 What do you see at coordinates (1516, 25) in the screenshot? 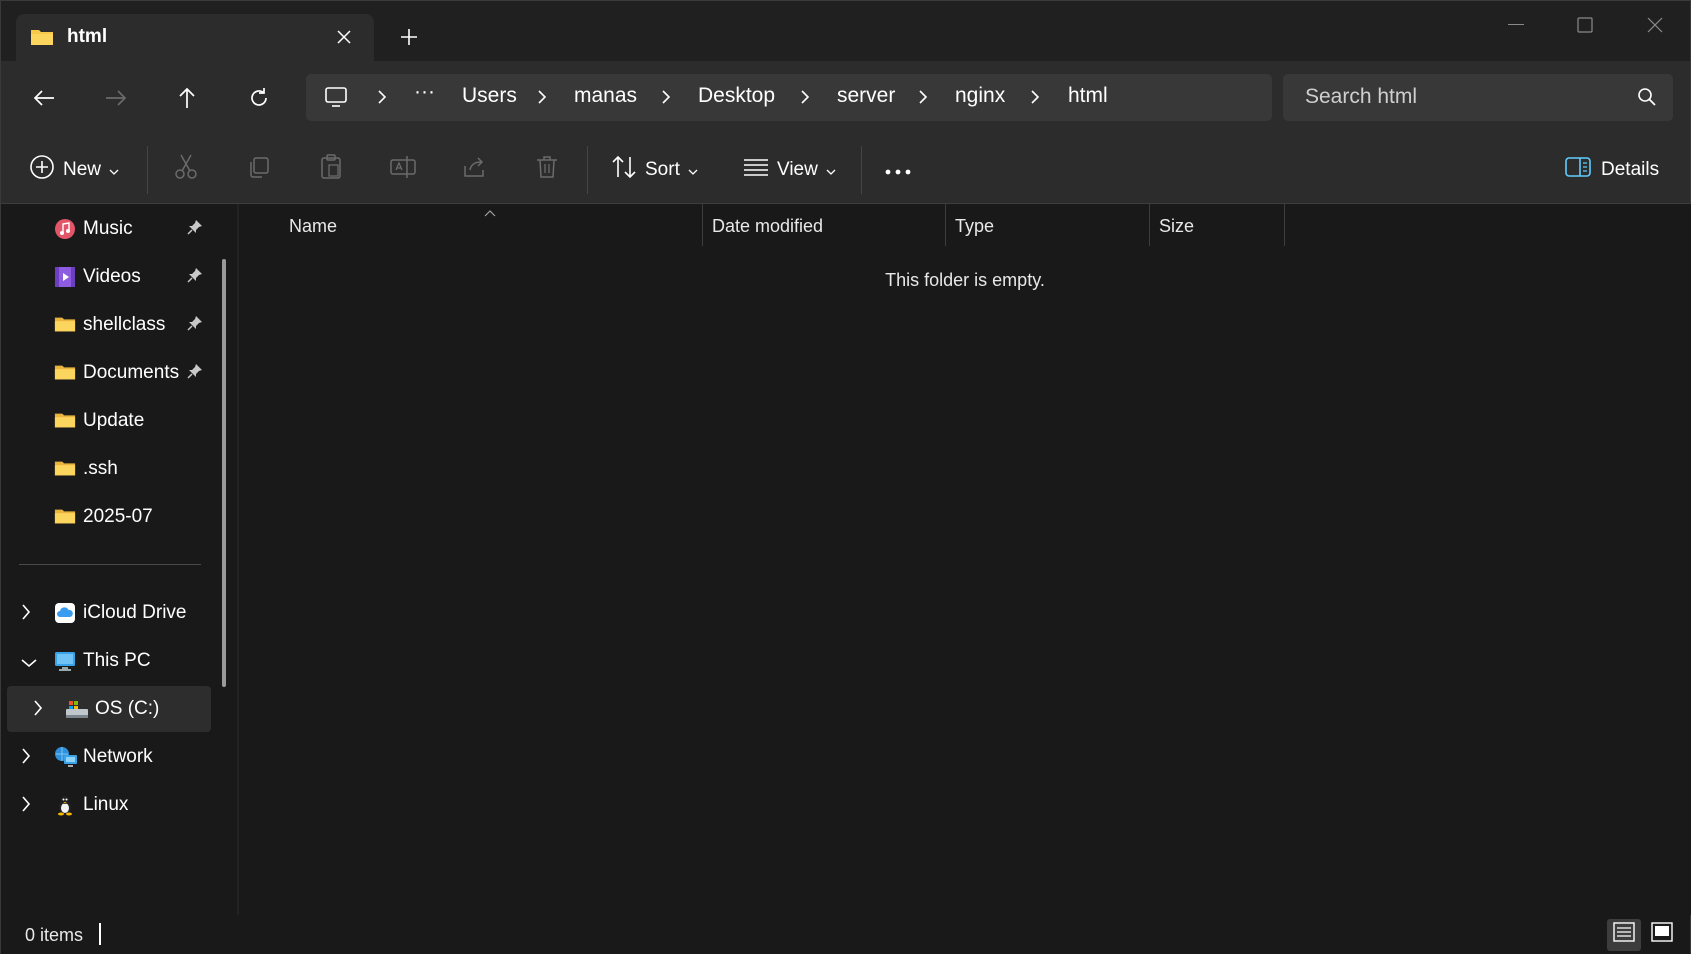
I see `minimize-button` at bounding box center [1516, 25].